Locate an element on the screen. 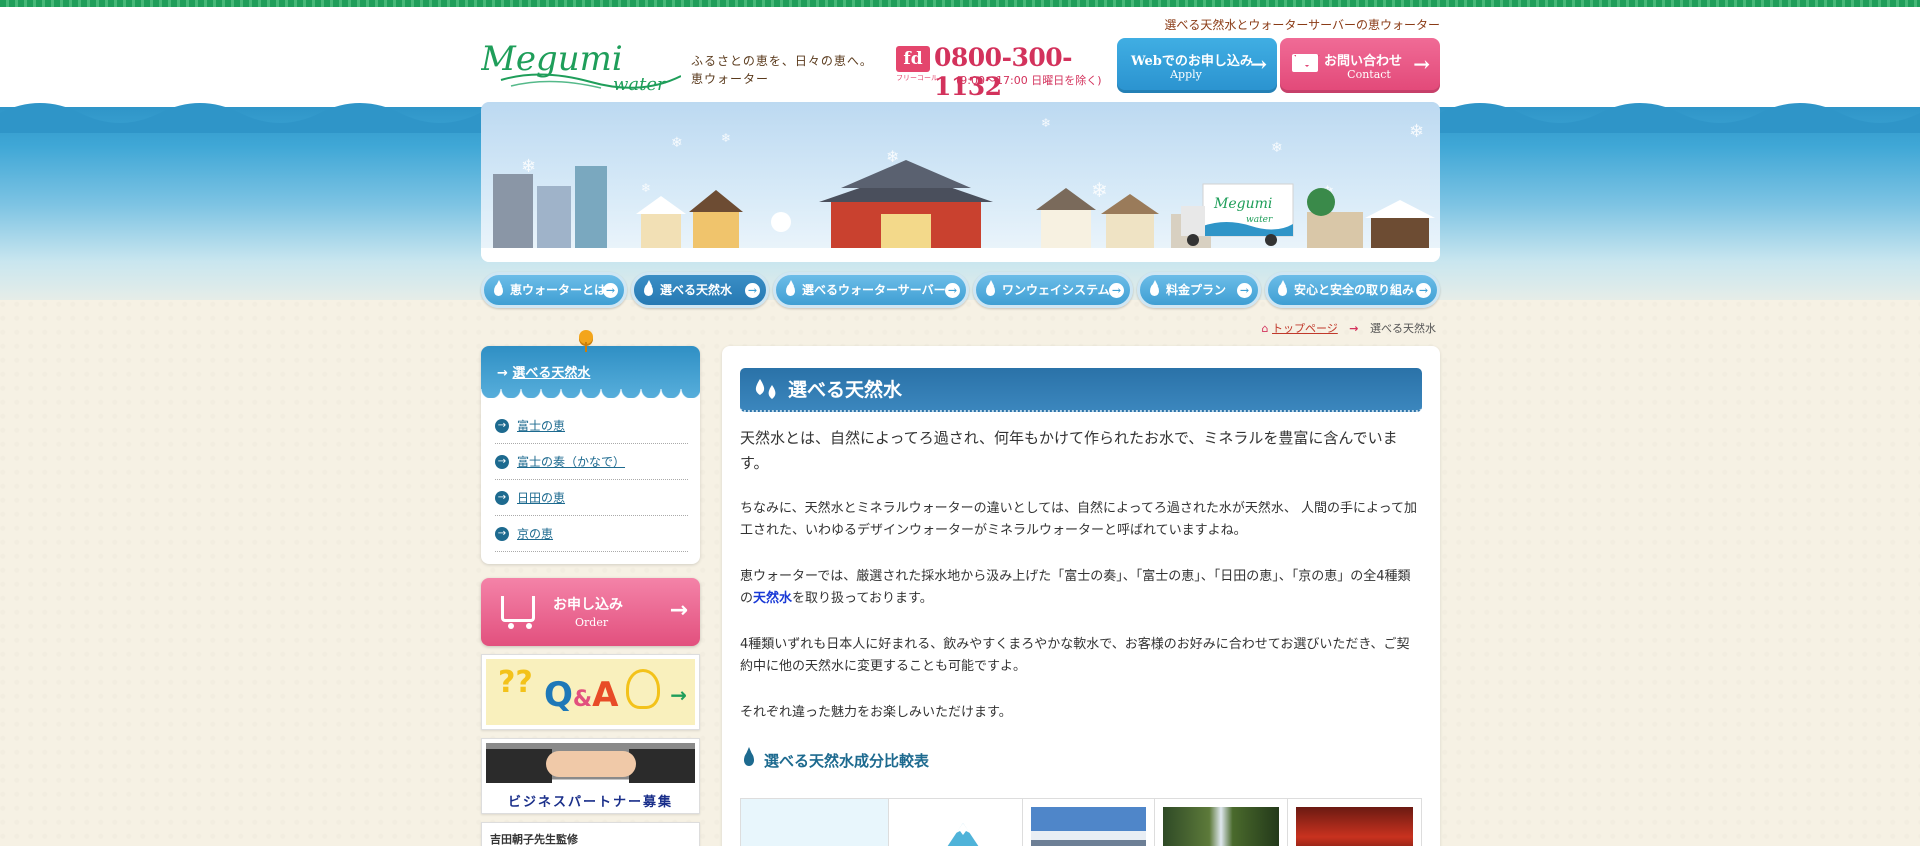  nav-item-about: 恵ウォーターとは → is located at coordinates (554, 290).